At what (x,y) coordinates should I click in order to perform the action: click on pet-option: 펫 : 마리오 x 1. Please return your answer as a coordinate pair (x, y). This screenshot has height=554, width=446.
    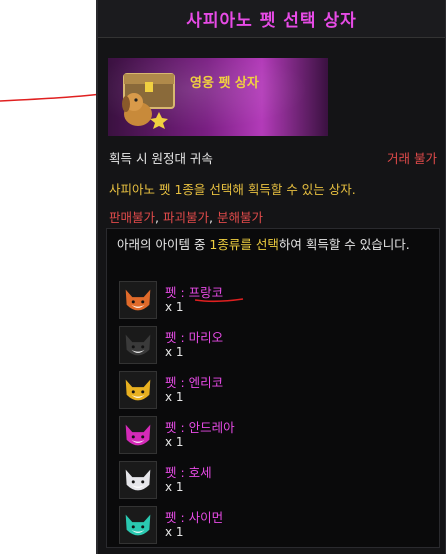
    Looking at the image, I should click on (269, 346).